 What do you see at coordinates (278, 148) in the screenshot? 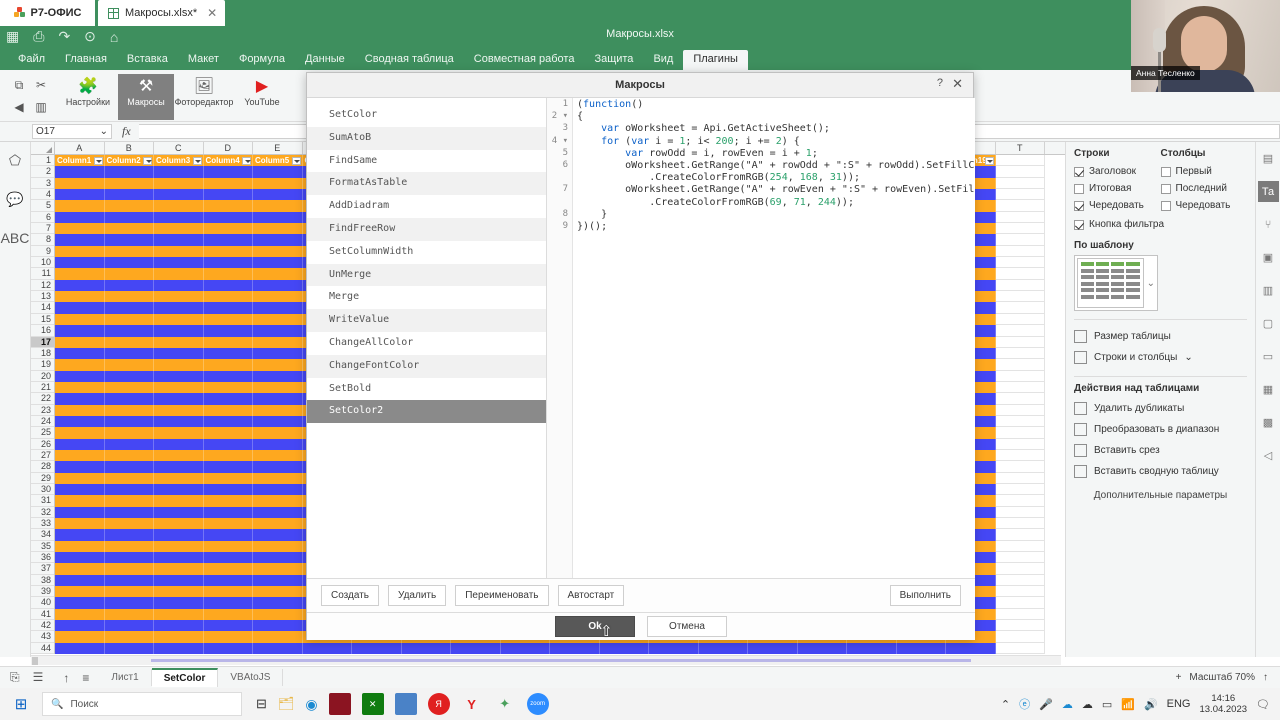
I see `column-header-E: E` at bounding box center [278, 148].